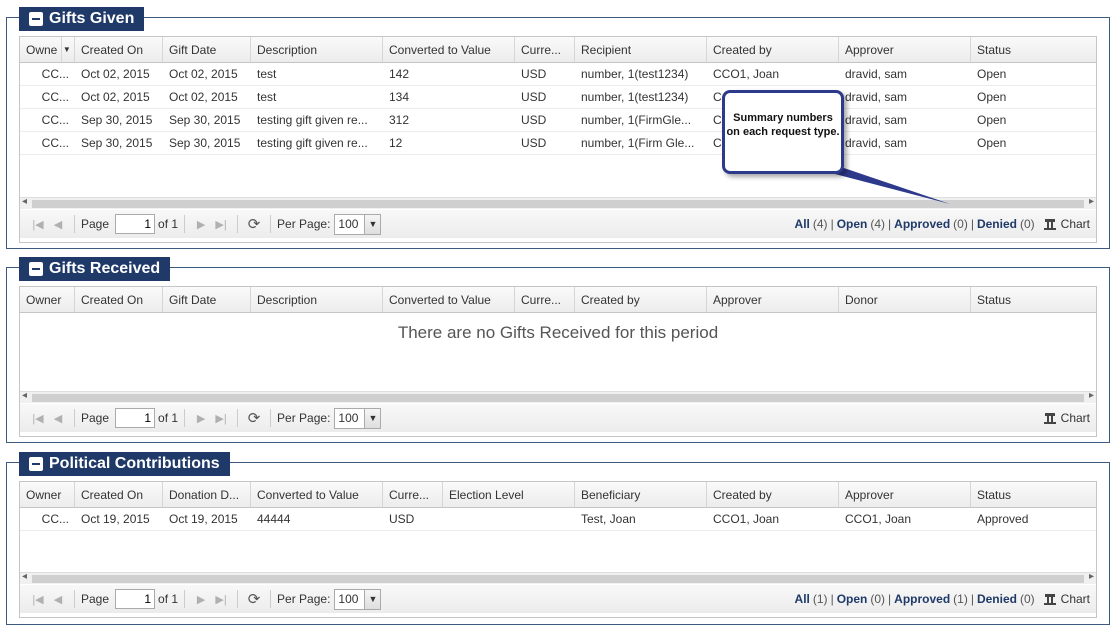 Image resolution: width=1112 pixels, height=628 pixels. What do you see at coordinates (66, 49) in the screenshot?
I see `column-menu-icon: ▼` at bounding box center [66, 49].